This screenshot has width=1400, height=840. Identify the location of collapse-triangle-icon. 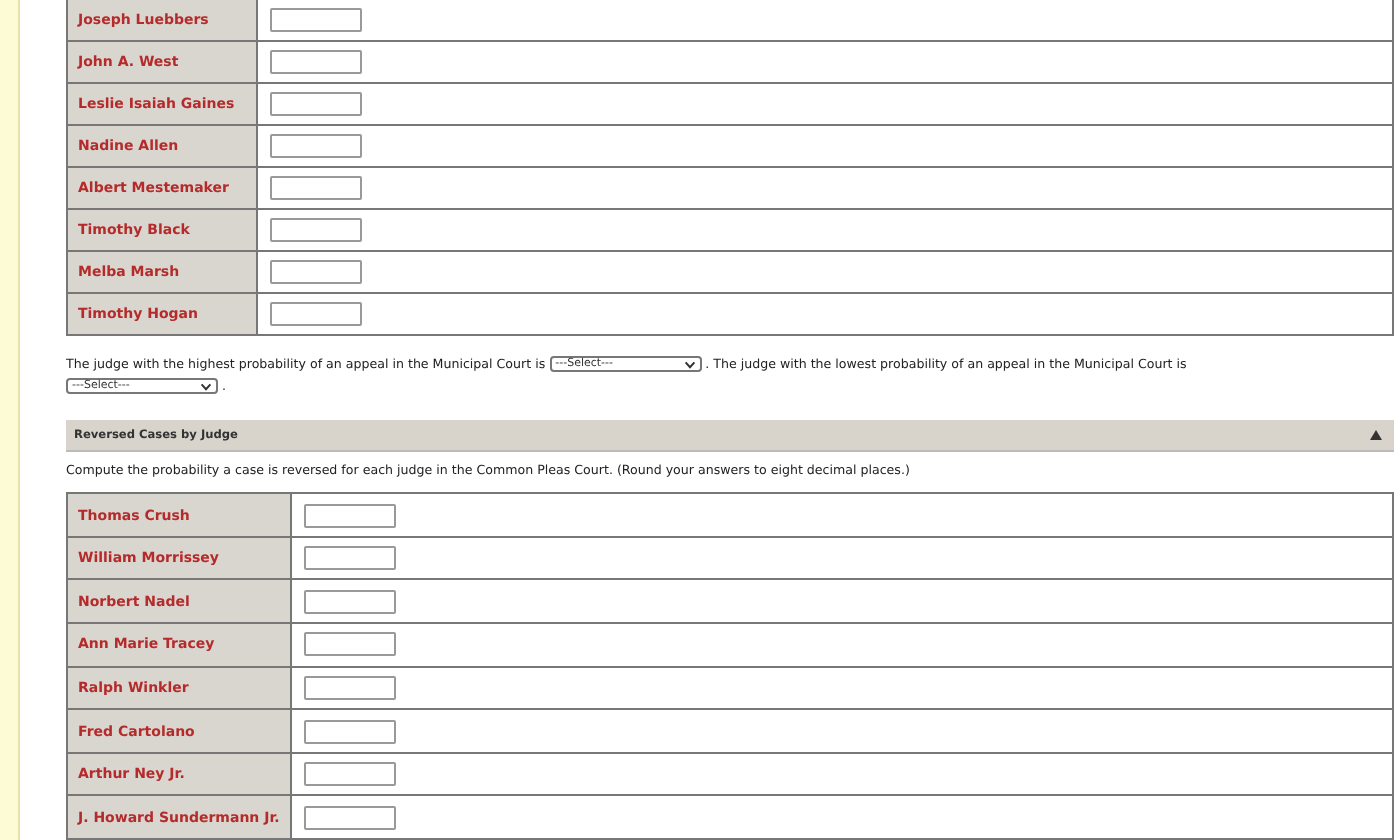
(1376, 435).